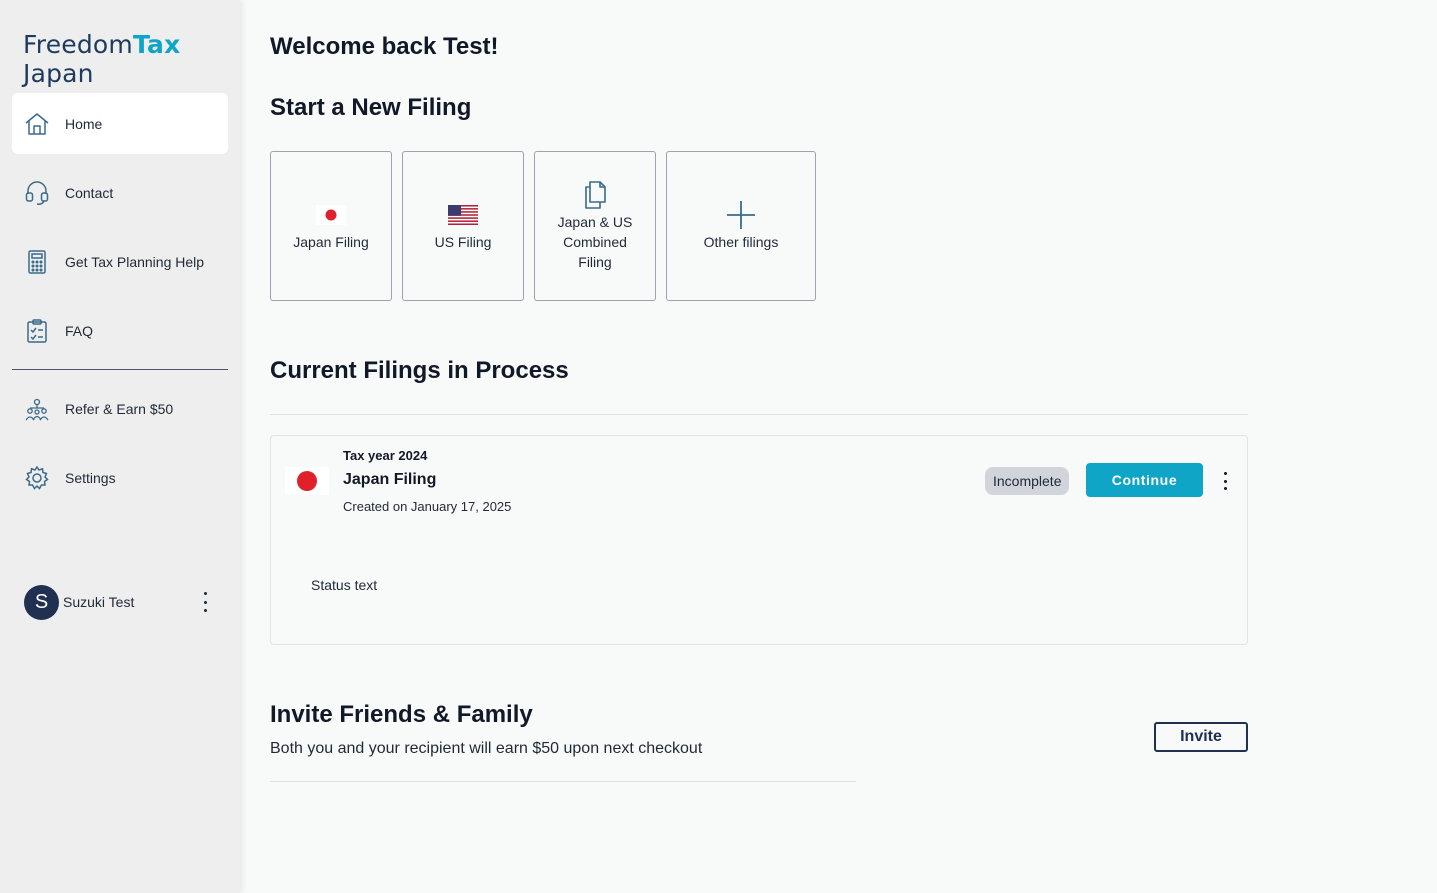 This screenshot has width=1437, height=893. What do you see at coordinates (79, 330) in the screenshot?
I see `sidebar-item-label: FAQ` at bounding box center [79, 330].